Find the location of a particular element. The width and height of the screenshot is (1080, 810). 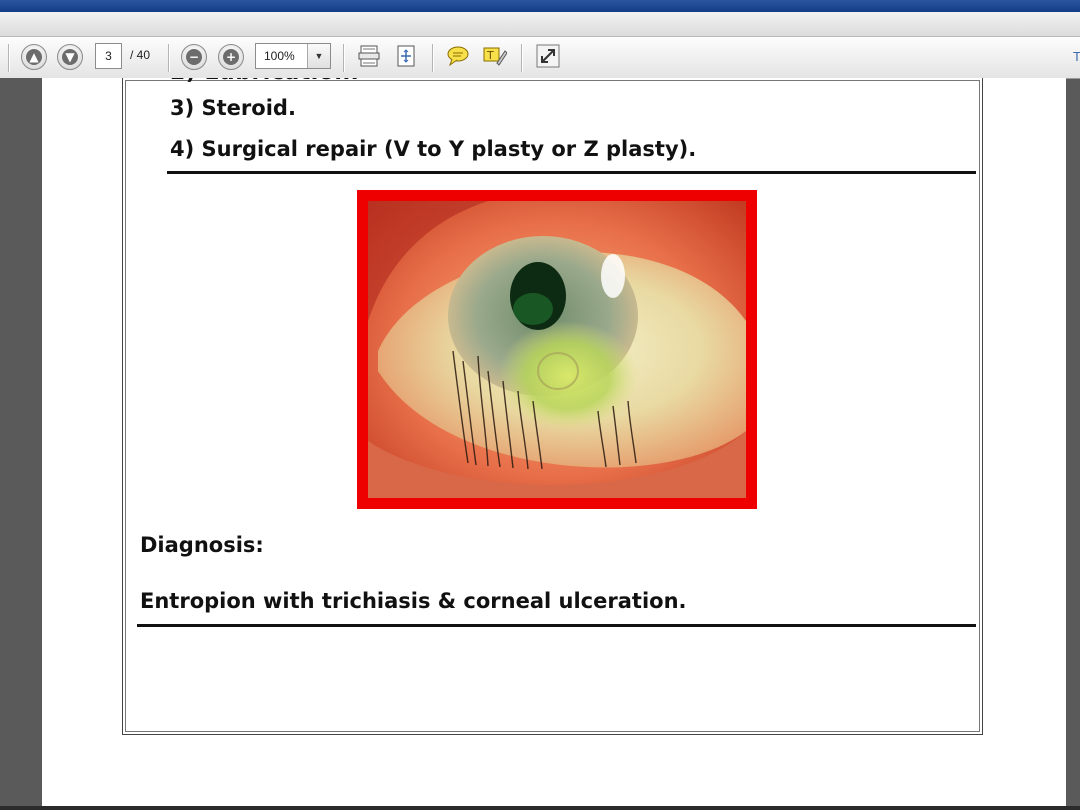

chevron-down-icon: ▼ is located at coordinates (318, 56).